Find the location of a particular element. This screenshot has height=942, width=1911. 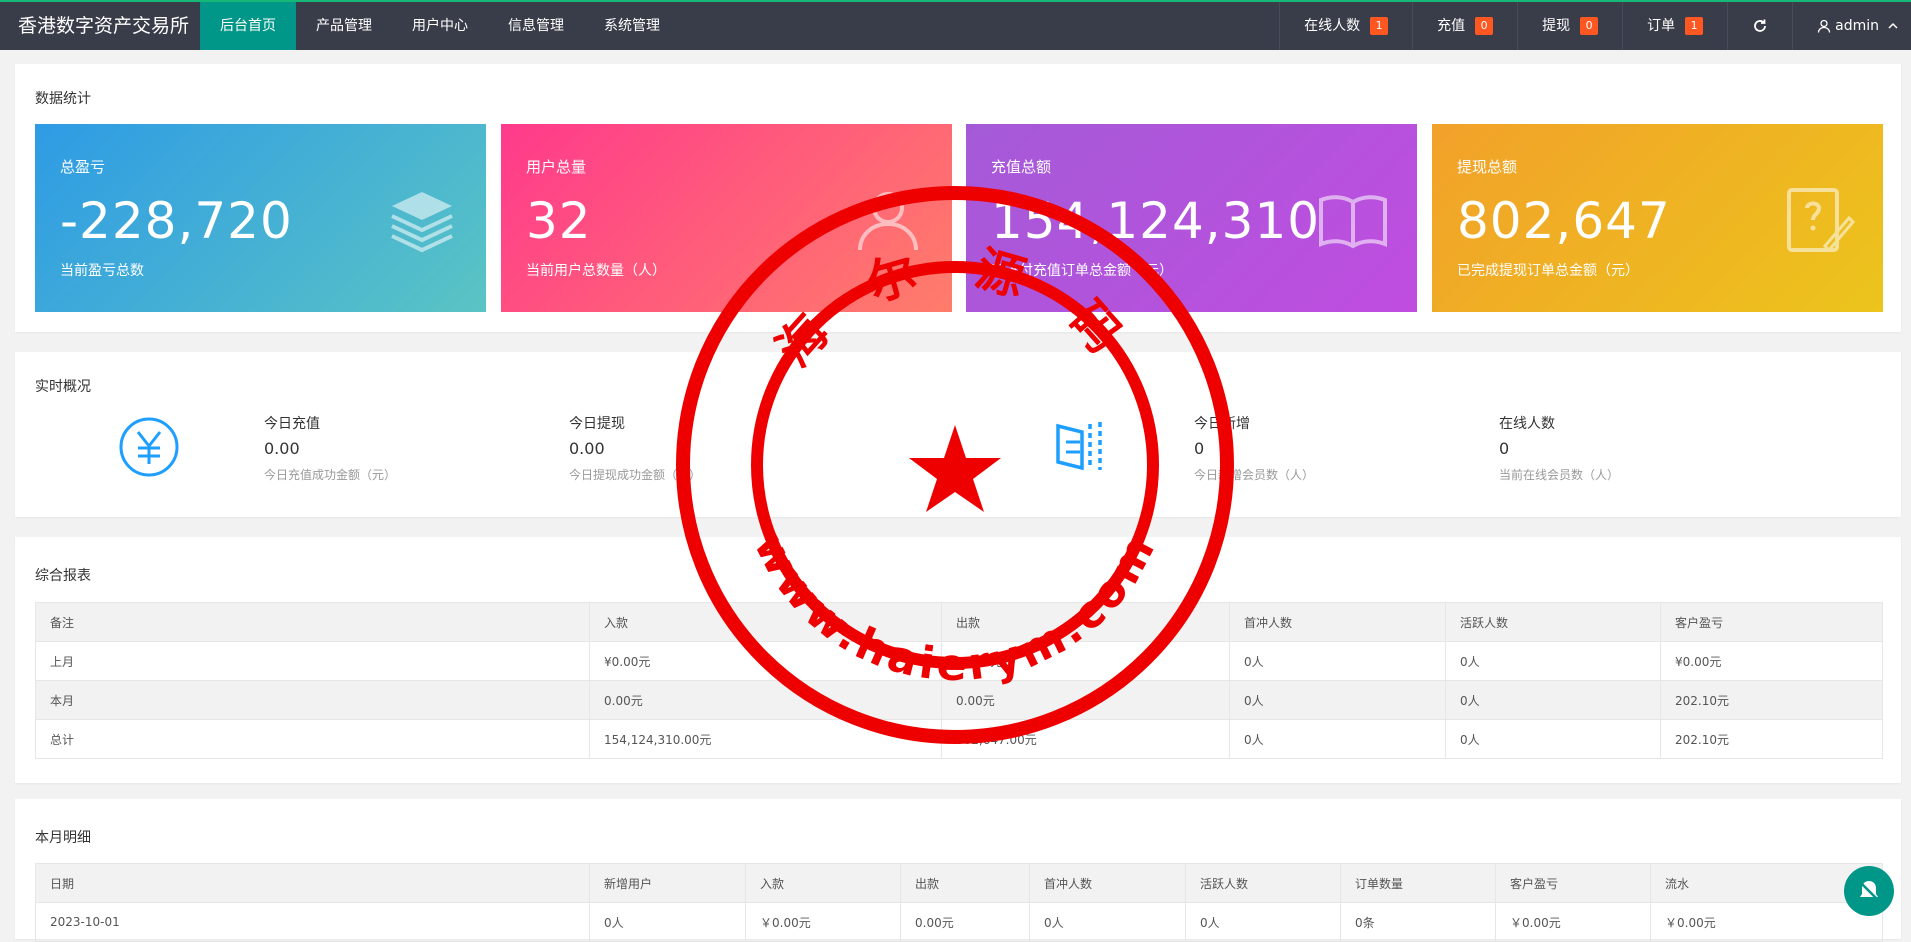

rt-label: 今日充值 is located at coordinates (292, 424).